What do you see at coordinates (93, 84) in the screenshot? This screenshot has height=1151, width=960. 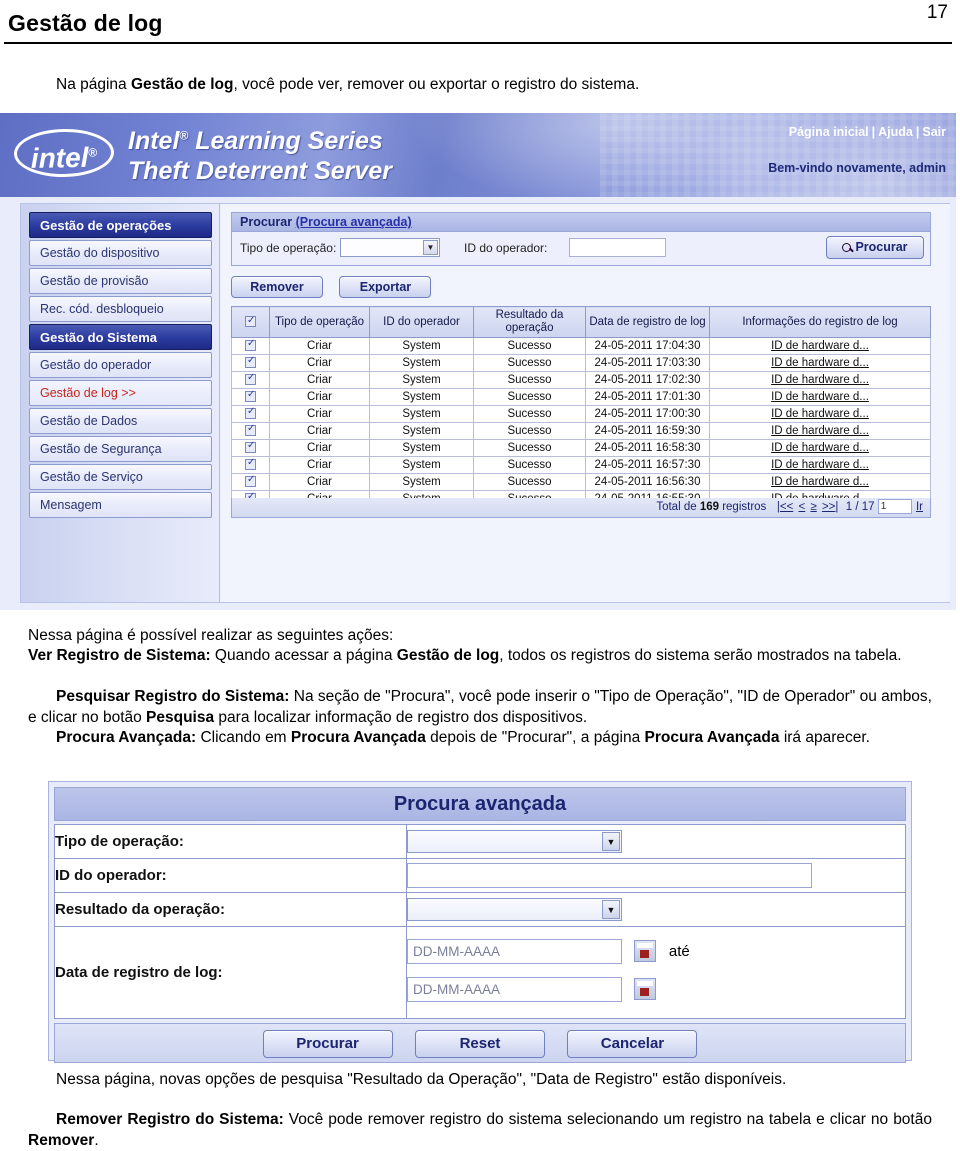 I see `intro-prefix: Na página` at bounding box center [93, 84].